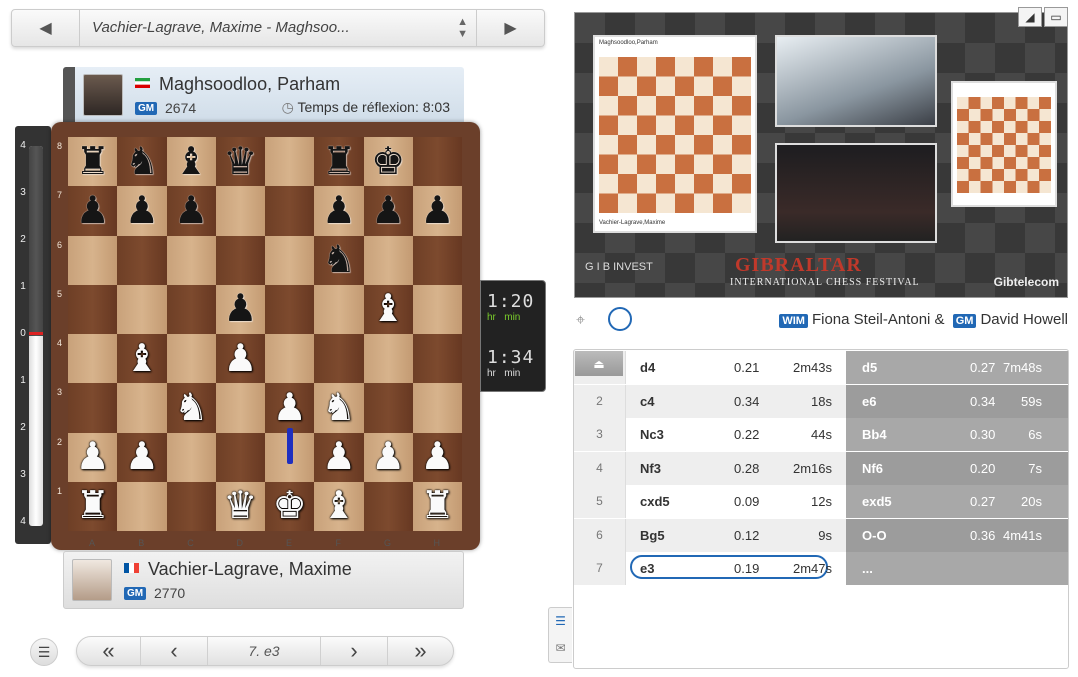 The image size is (1078, 677). I want to click on square-g6, so click(388, 260).